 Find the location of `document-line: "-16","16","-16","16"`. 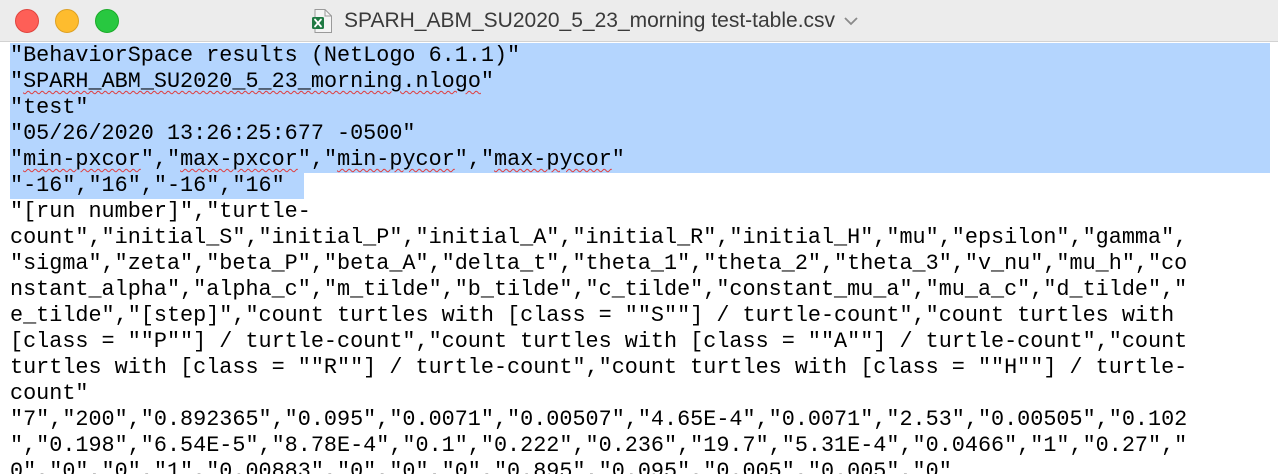

document-line: "-16","16","-16","16" is located at coordinates (147, 185).